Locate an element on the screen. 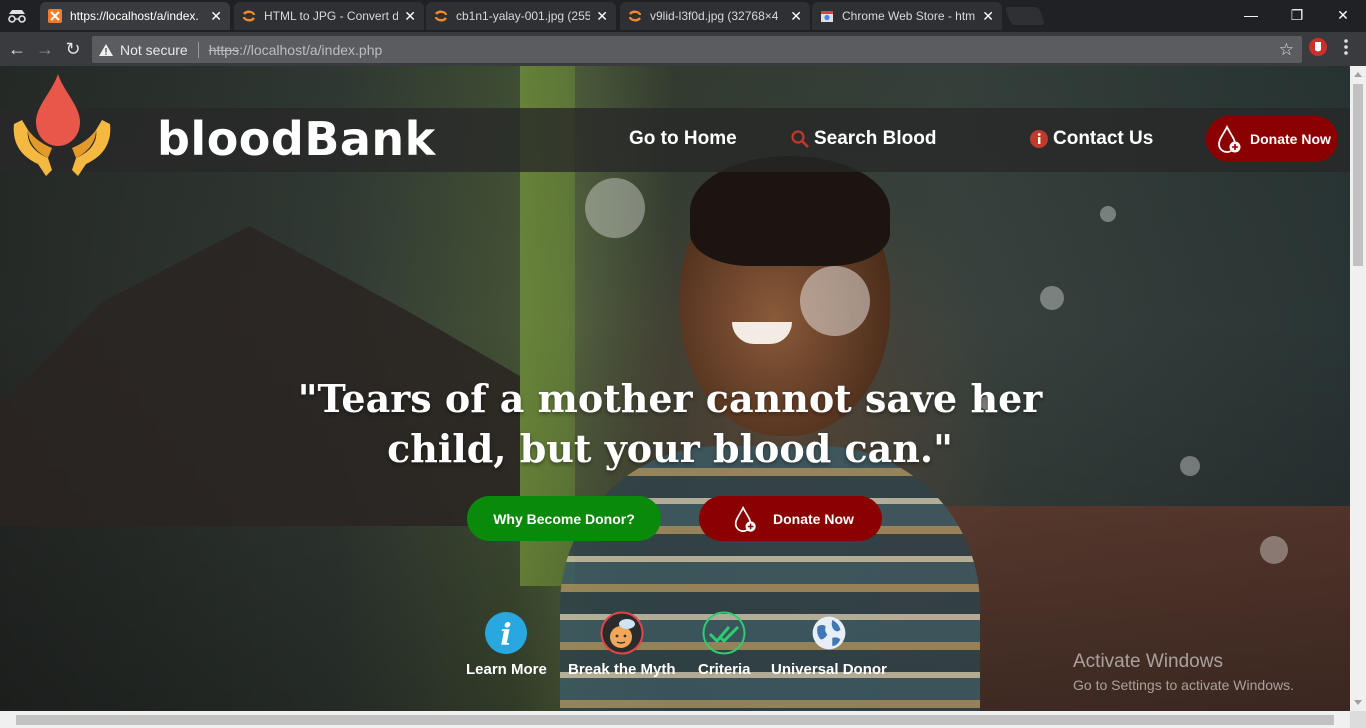 Image resolution: width=1366 pixels, height=728 pixels. vertical-scrollbar is located at coordinates (1358, 388).